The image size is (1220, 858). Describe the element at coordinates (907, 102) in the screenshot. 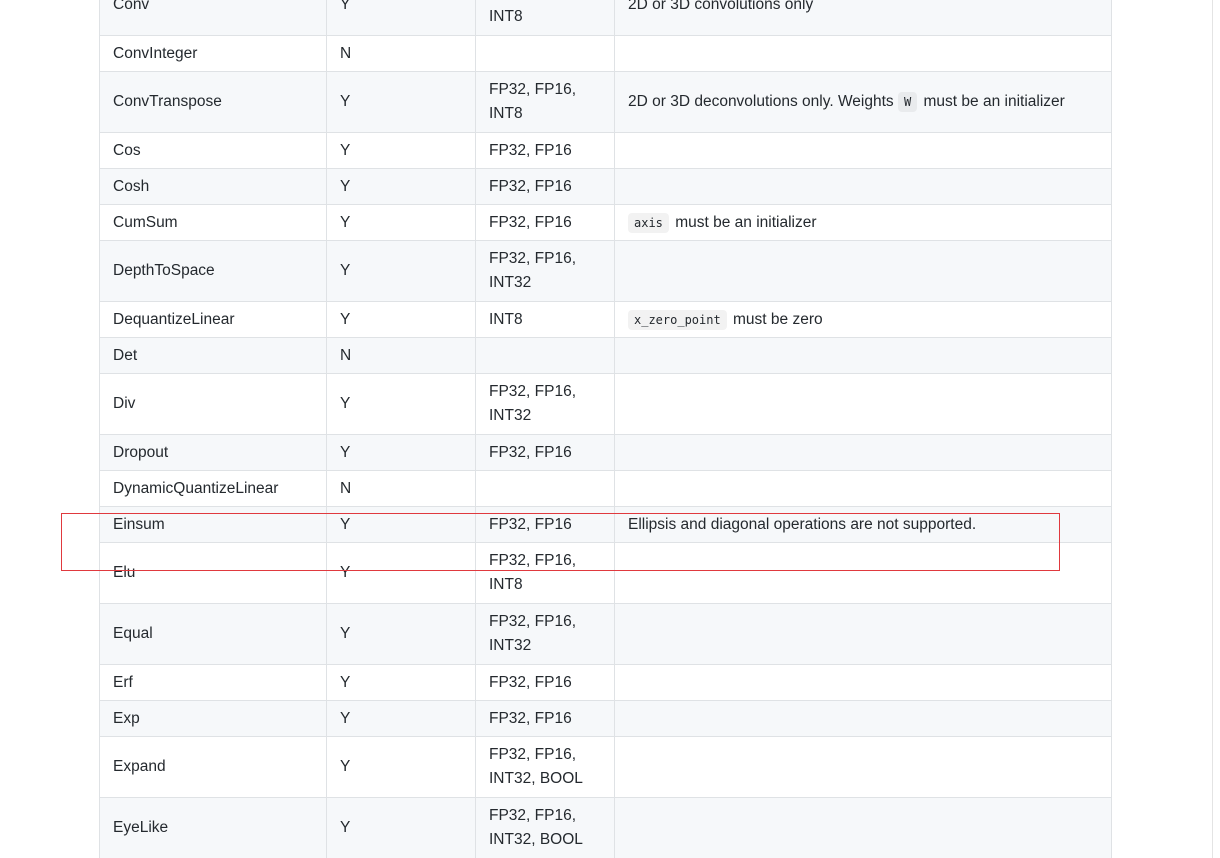

I see `inline-code: W` at that location.